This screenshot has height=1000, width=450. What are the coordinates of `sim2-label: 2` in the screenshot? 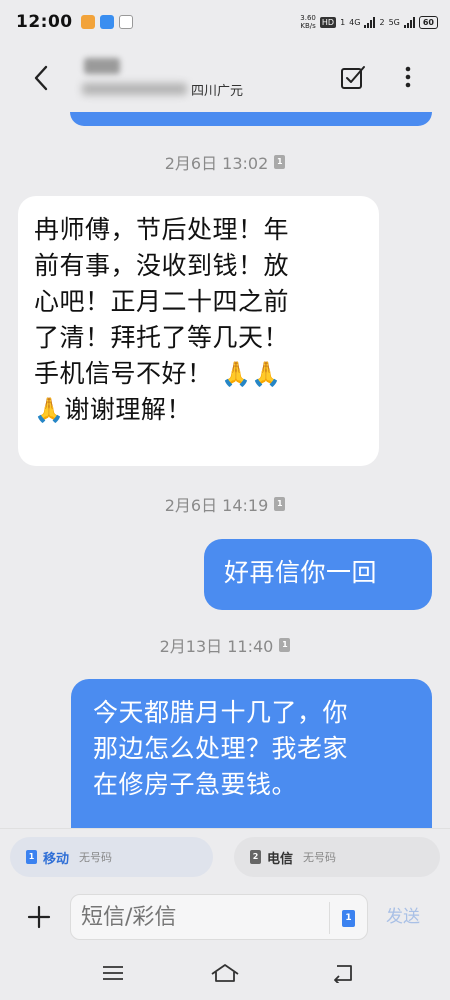 It's located at (382, 22).